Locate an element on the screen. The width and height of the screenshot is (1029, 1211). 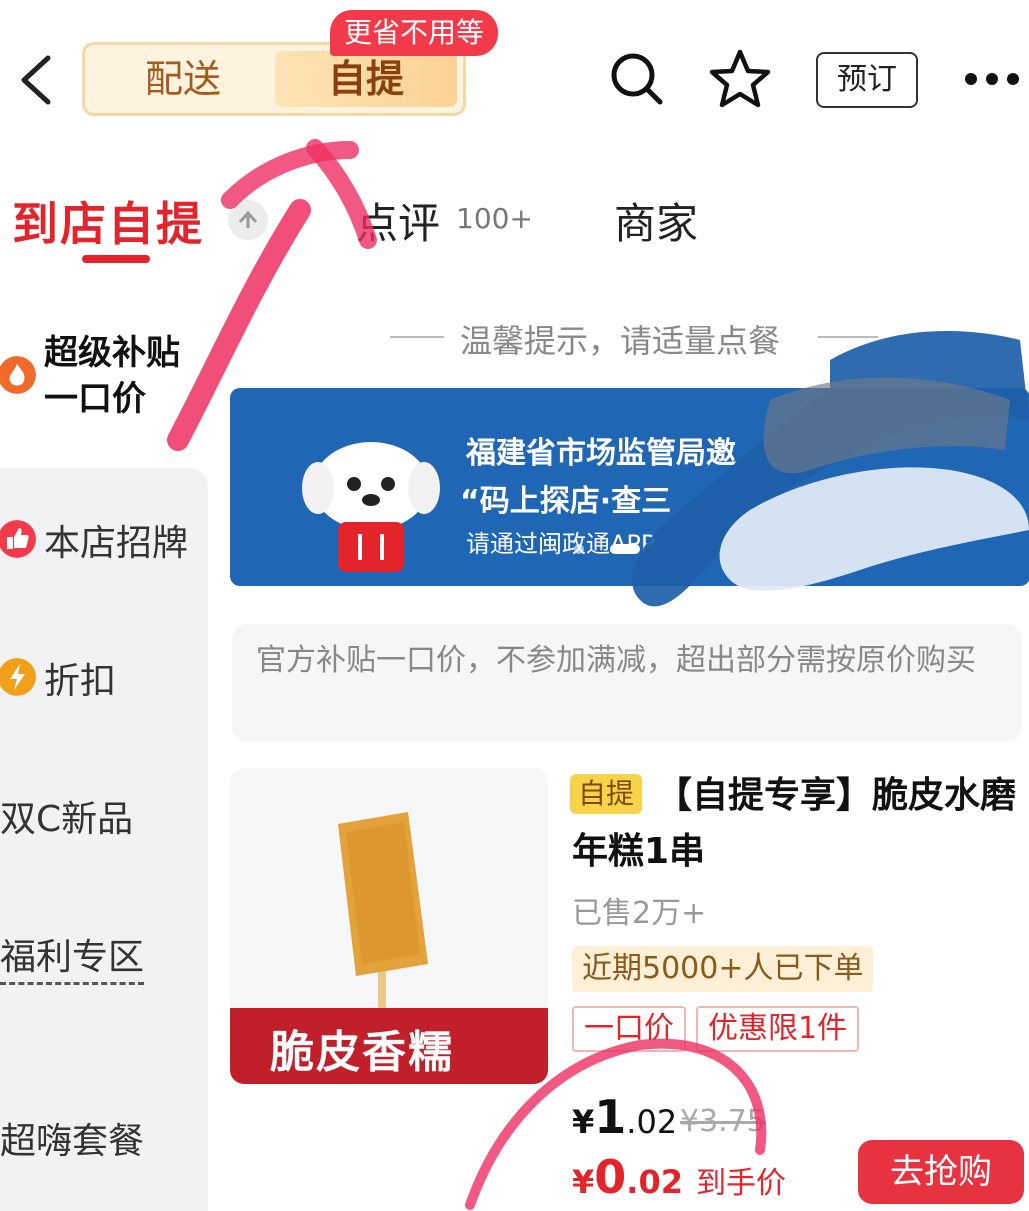
divider is located at coordinates (417, 337).